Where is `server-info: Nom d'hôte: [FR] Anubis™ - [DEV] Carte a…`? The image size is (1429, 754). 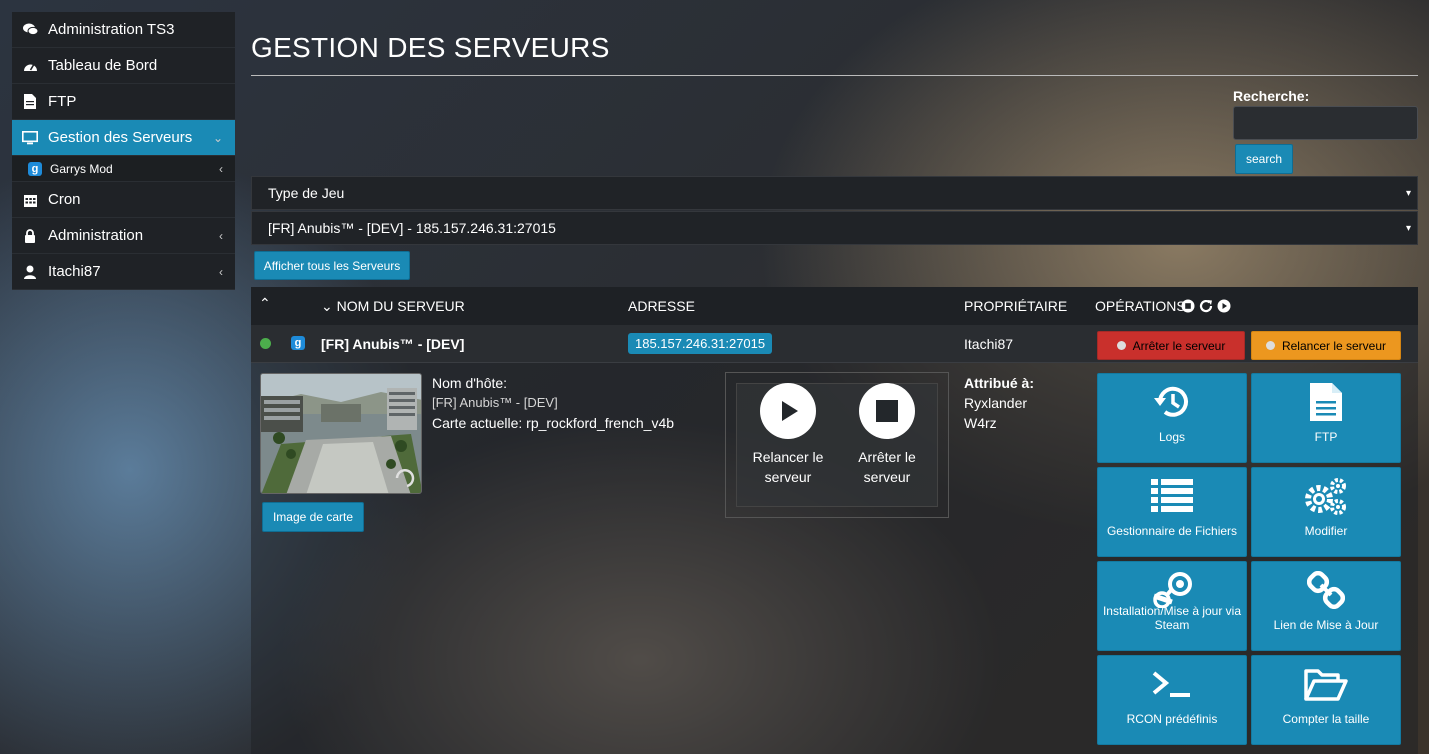
server-info: Nom d'hôte: [FR] Anubis™ - [DEV] Carte a… is located at coordinates (553, 403).